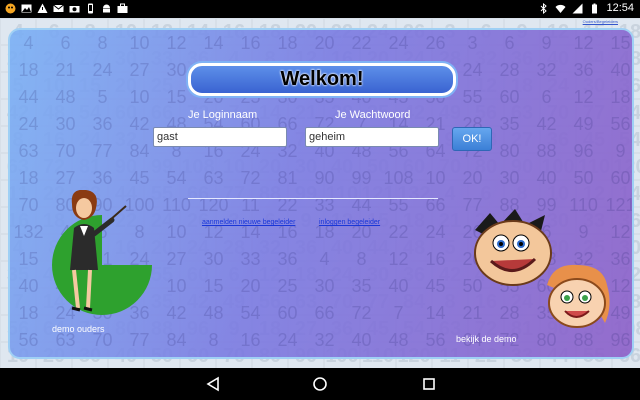 This screenshot has width=640, height=400. Describe the element at coordinates (65, 151) in the screenshot. I see `grid-number: 70` at that location.